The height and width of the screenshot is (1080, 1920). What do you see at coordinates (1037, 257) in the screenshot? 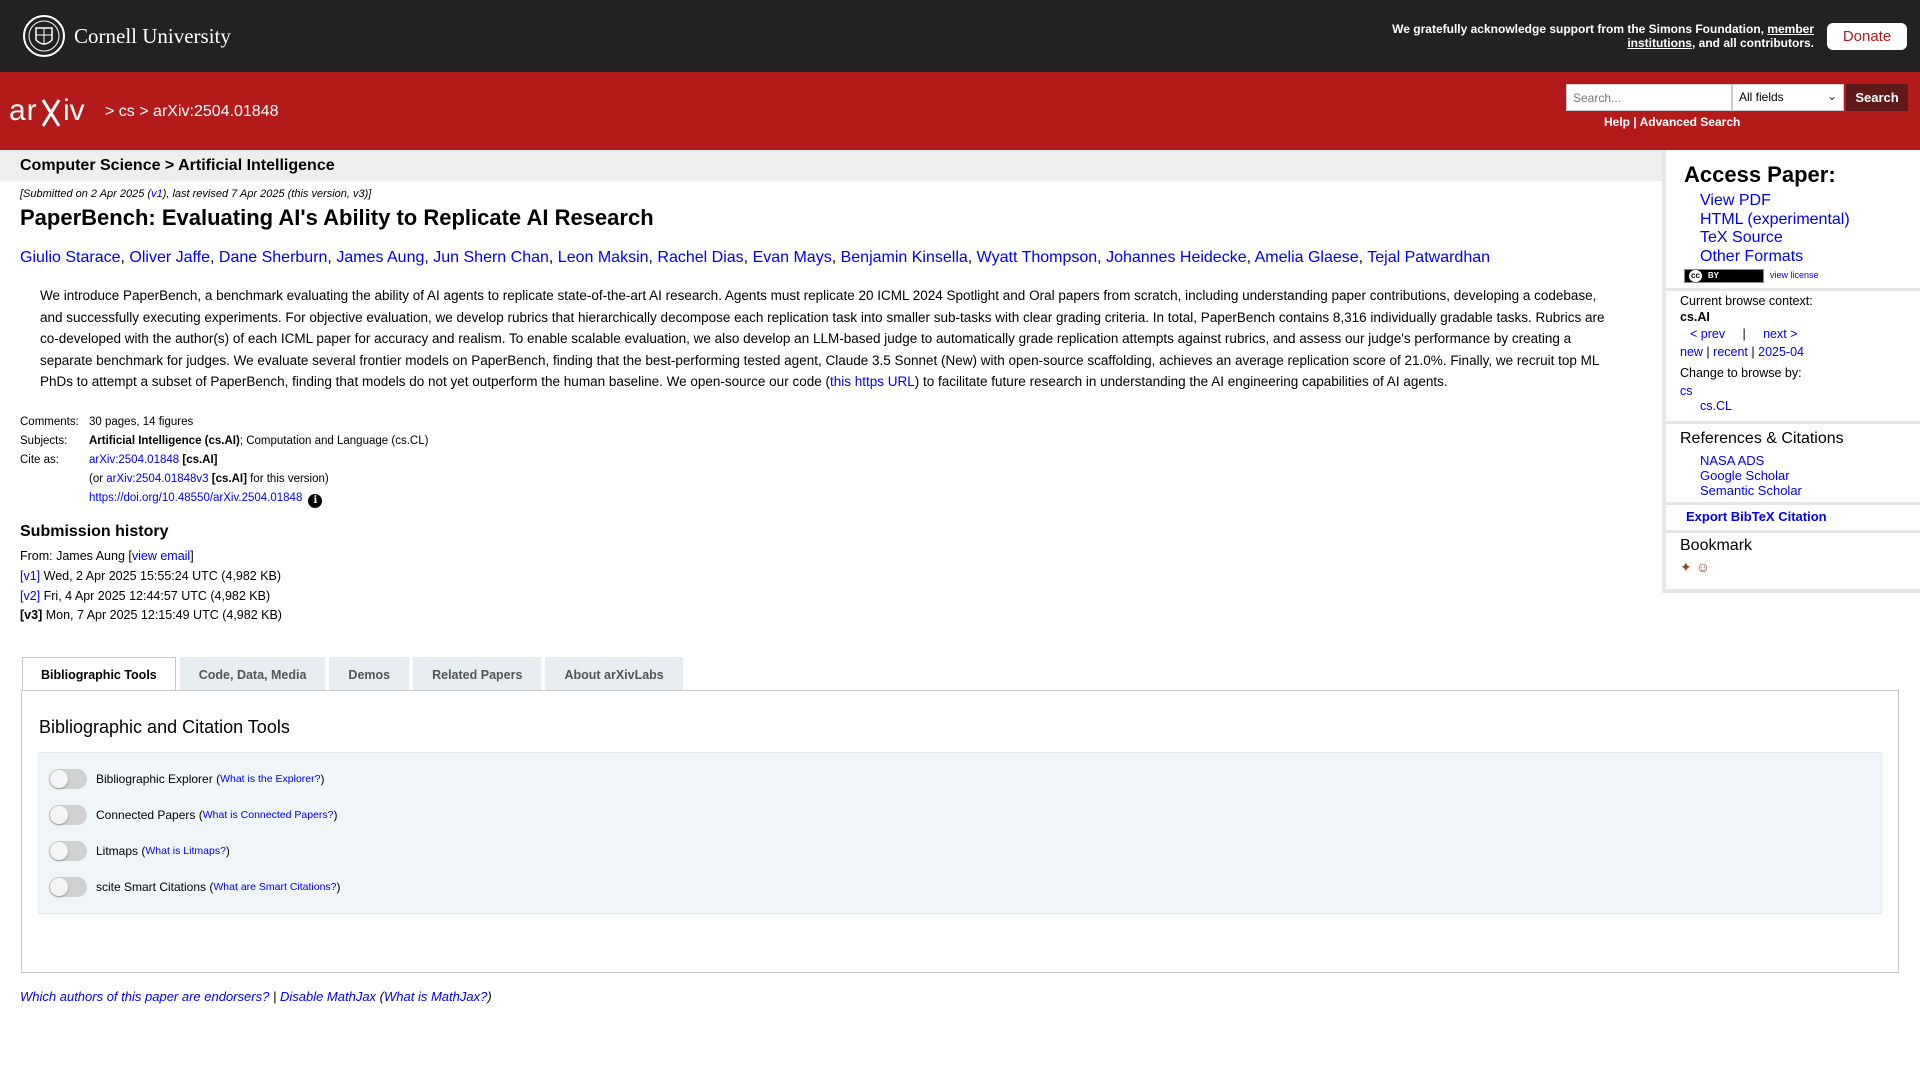
I see `author-link: Wyatt Thompson` at bounding box center [1037, 257].